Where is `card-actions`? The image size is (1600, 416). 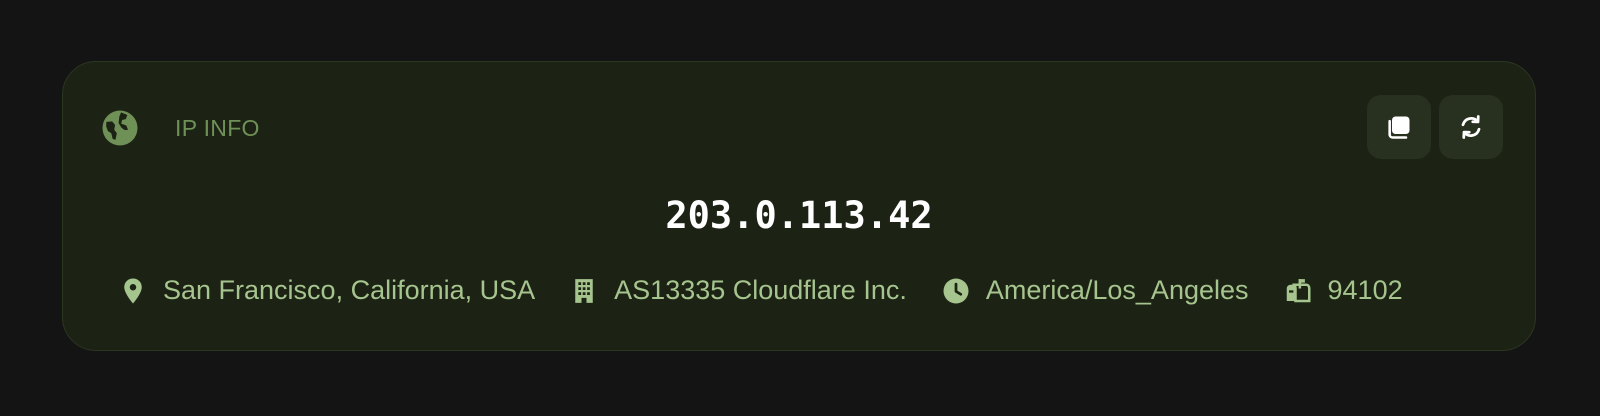
card-actions is located at coordinates (1435, 127).